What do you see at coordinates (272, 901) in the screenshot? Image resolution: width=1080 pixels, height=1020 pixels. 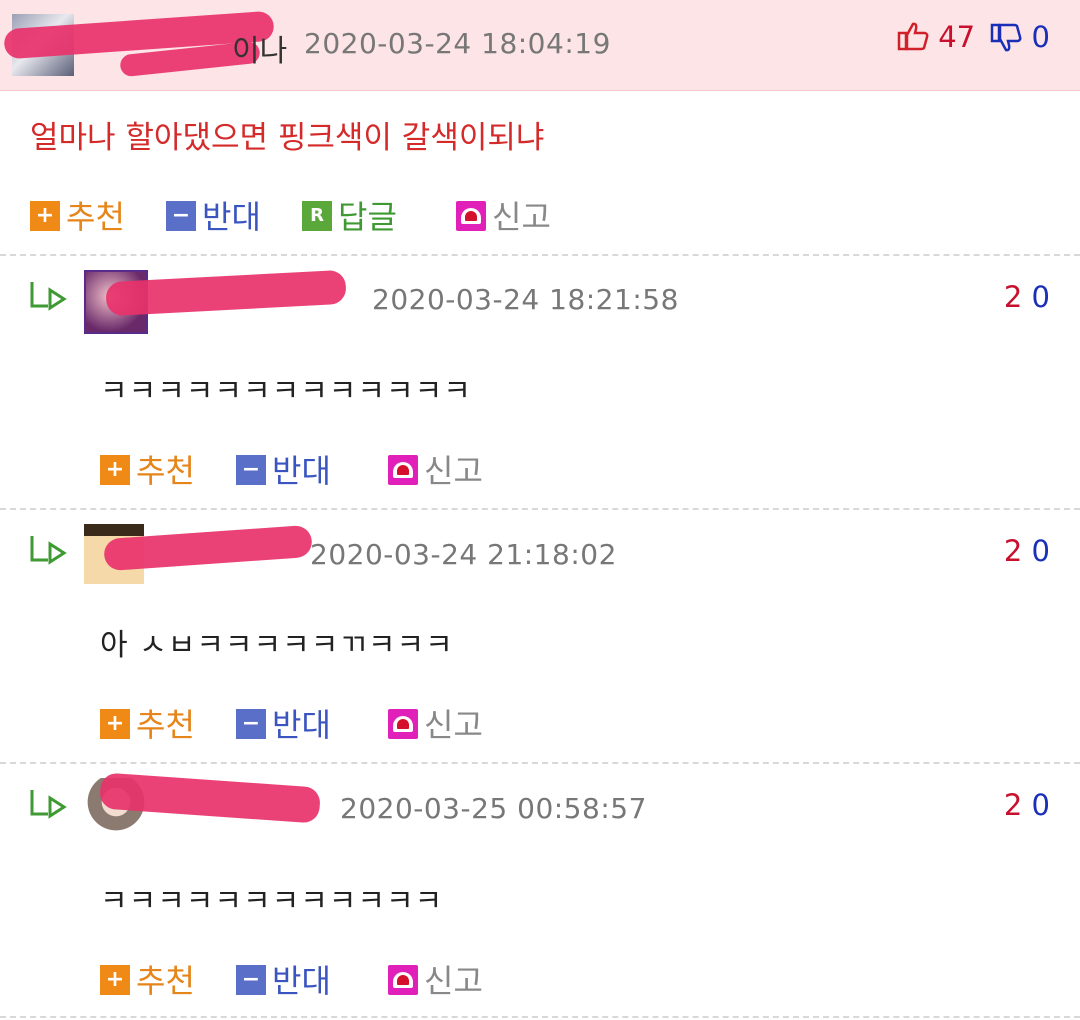 I see `reply-text: ㅋㅋㅋㅋㅋㅋㅋㅋㅋㅋㅋㅋ` at bounding box center [272, 901].